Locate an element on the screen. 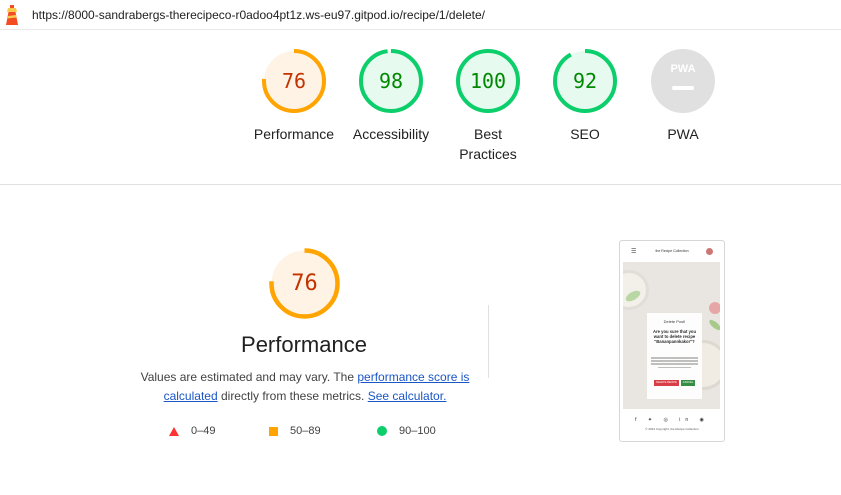 This screenshot has height=495, width=841. thumb-card-title: Delete Post! is located at coordinates (674, 321).